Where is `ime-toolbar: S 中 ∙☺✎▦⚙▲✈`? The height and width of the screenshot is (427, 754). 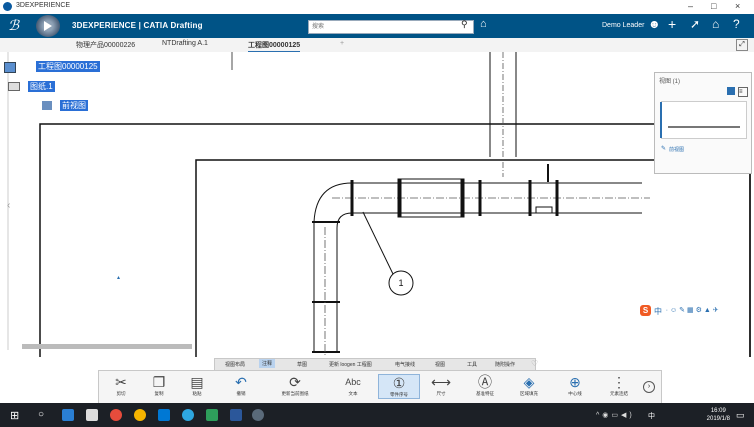 ime-toolbar: S 中 ∙☺✎▦⚙▲✈ is located at coordinates (695, 311).